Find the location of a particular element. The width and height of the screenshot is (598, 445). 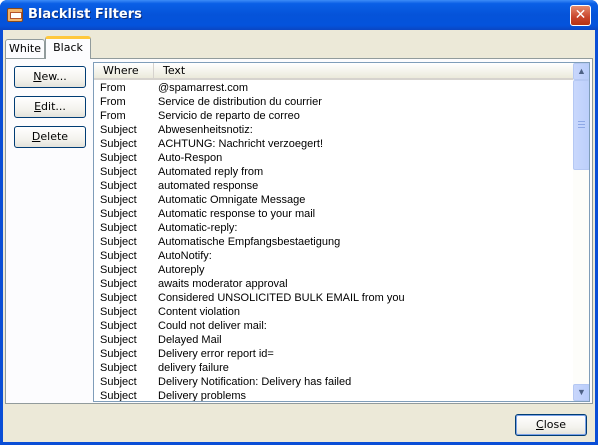

table-row: From Servicio de reparto de correo is located at coordinates (333, 116).